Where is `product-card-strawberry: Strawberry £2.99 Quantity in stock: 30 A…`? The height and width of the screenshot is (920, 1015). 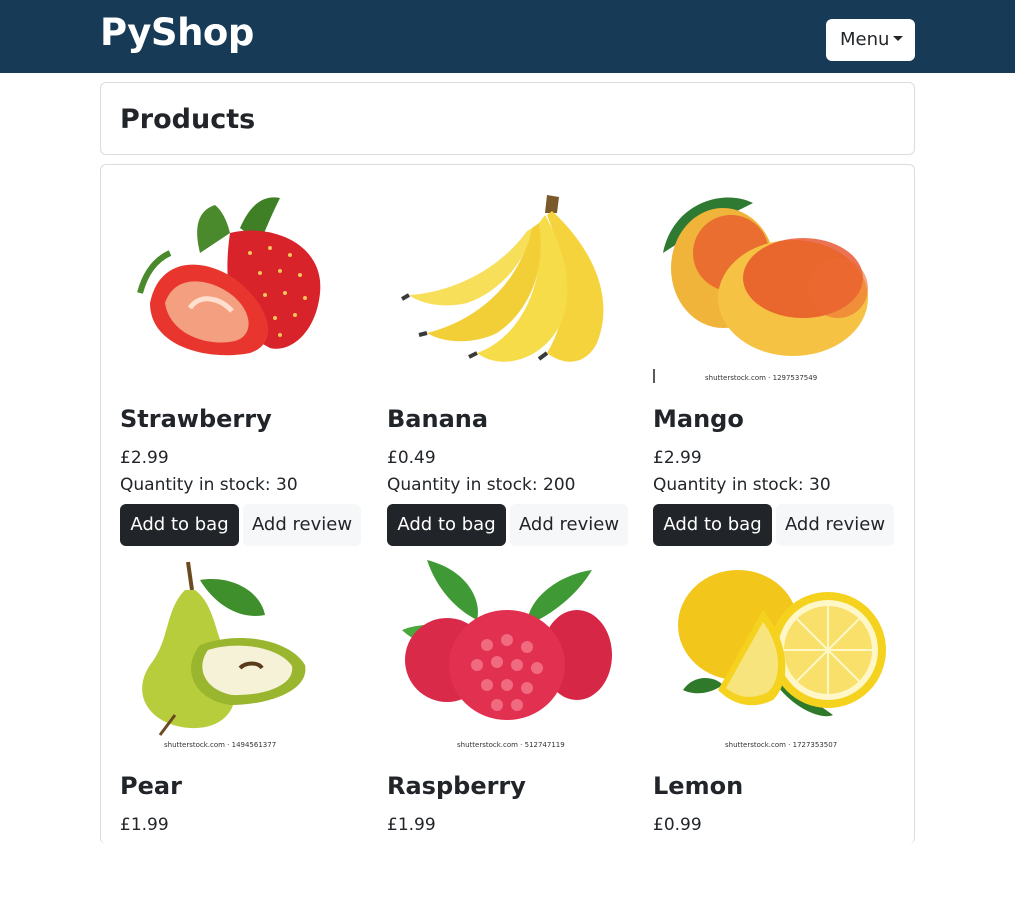 product-card-strawberry: Strawberry £2.99 Quantity in stock: 30 A… is located at coordinates (241, 368).